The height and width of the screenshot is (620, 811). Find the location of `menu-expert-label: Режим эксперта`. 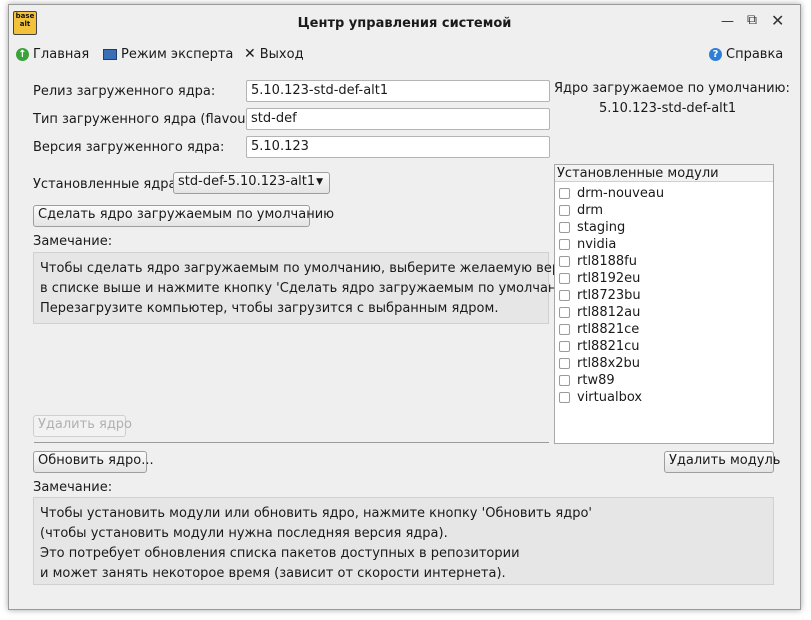

menu-expert-label: Режим эксперта is located at coordinates (177, 54).